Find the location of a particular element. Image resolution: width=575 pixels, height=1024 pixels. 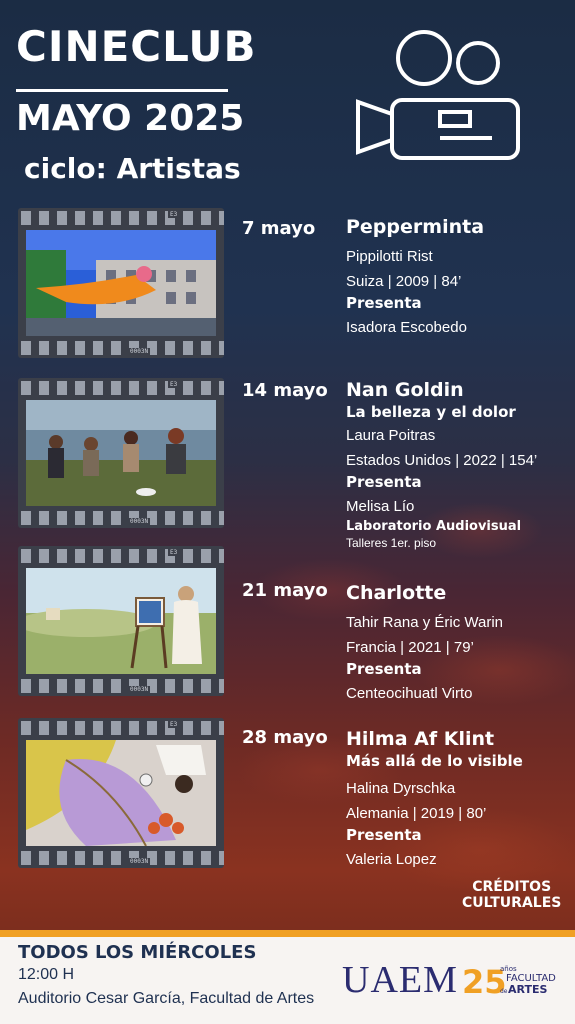

film-2-venue-detail: Talleres 1er. piso is located at coordinates (391, 543).